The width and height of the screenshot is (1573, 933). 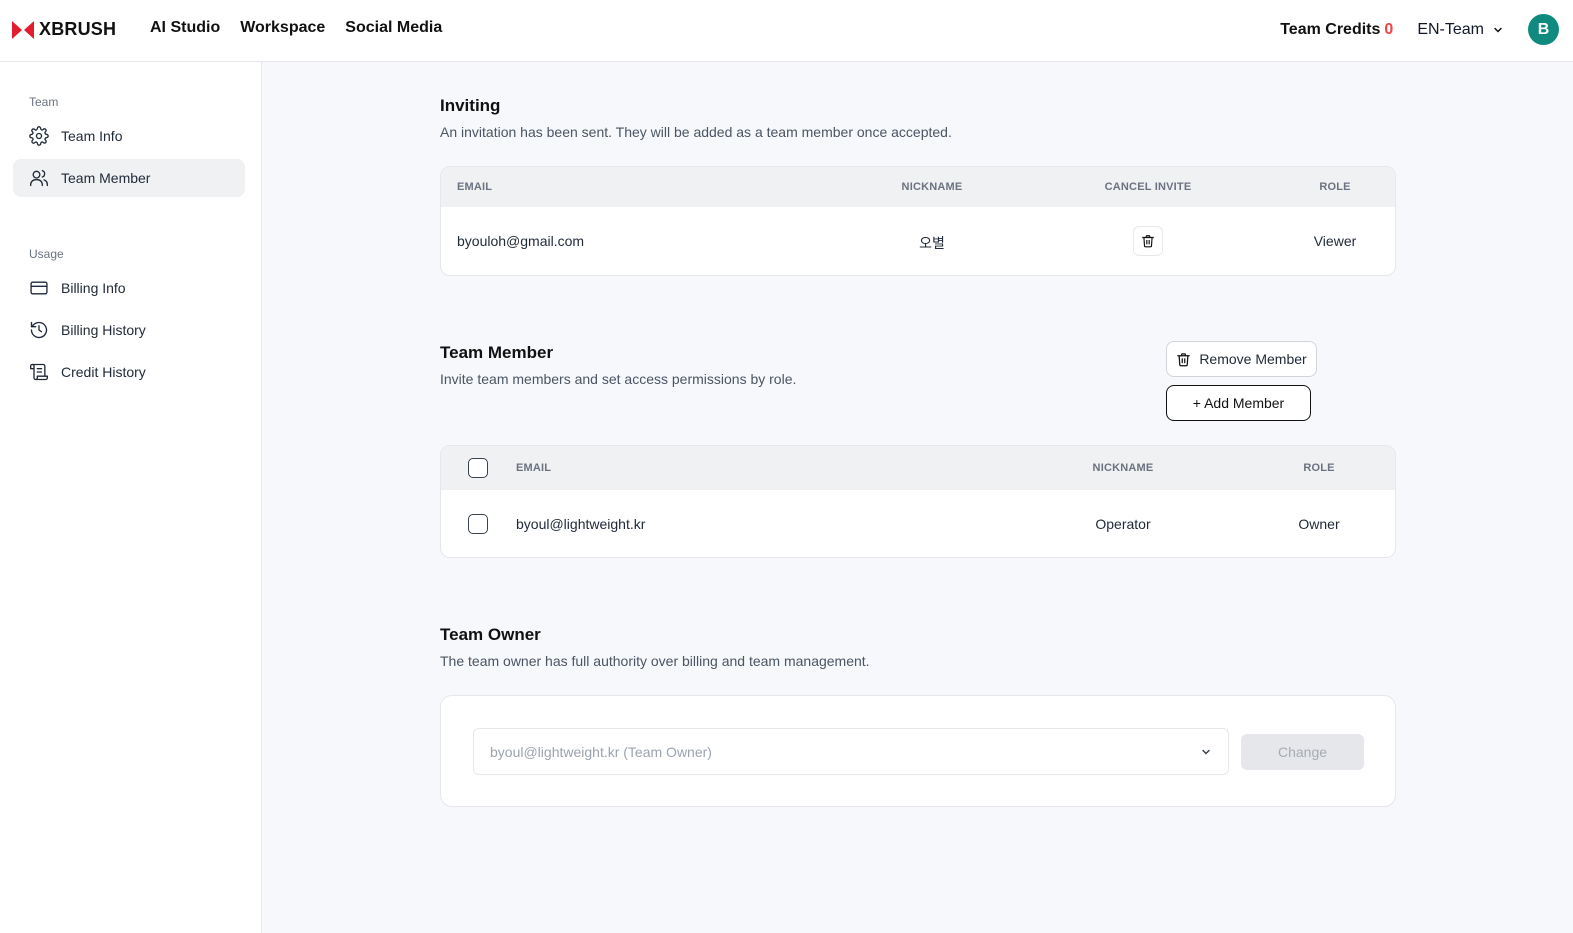 I want to click on remove-member-label: Remove Member, so click(x=1253, y=359).